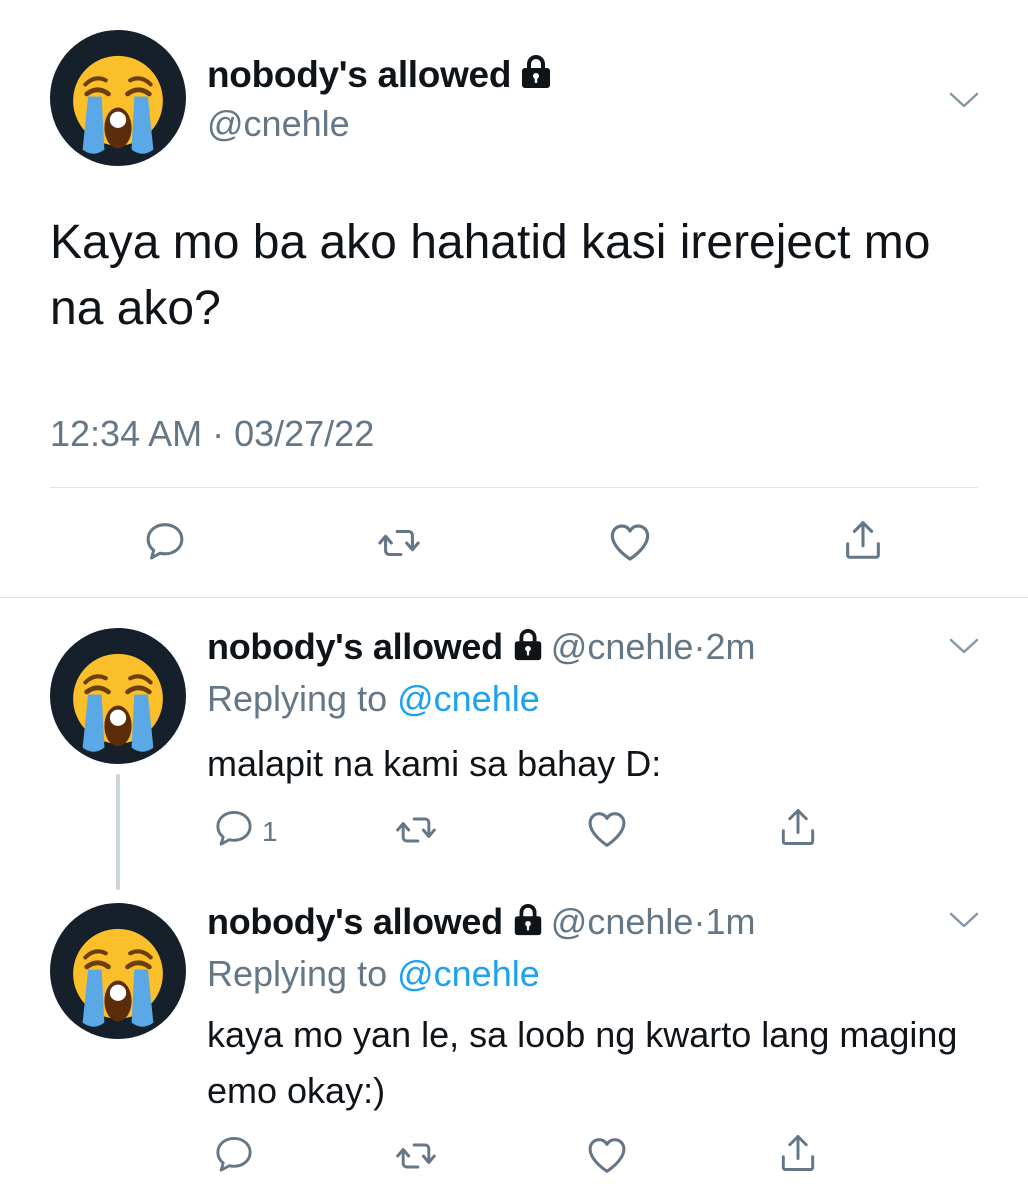 The image size is (1028, 1200). What do you see at coordinates (212, 434) in the screenshot?
I see `tweet-timestamp: 12:34 AM · 03/27/22` at bounding box center [212, 434].